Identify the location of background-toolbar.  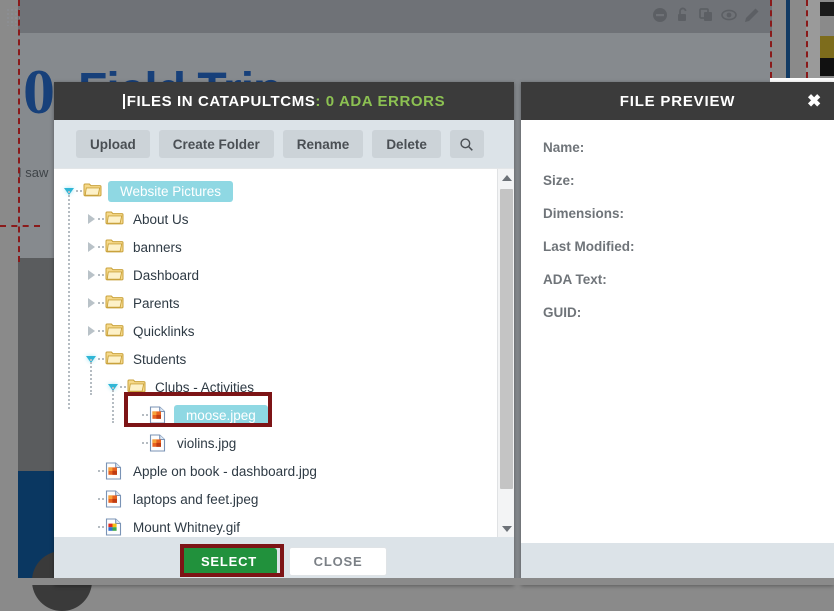
(395, 16).